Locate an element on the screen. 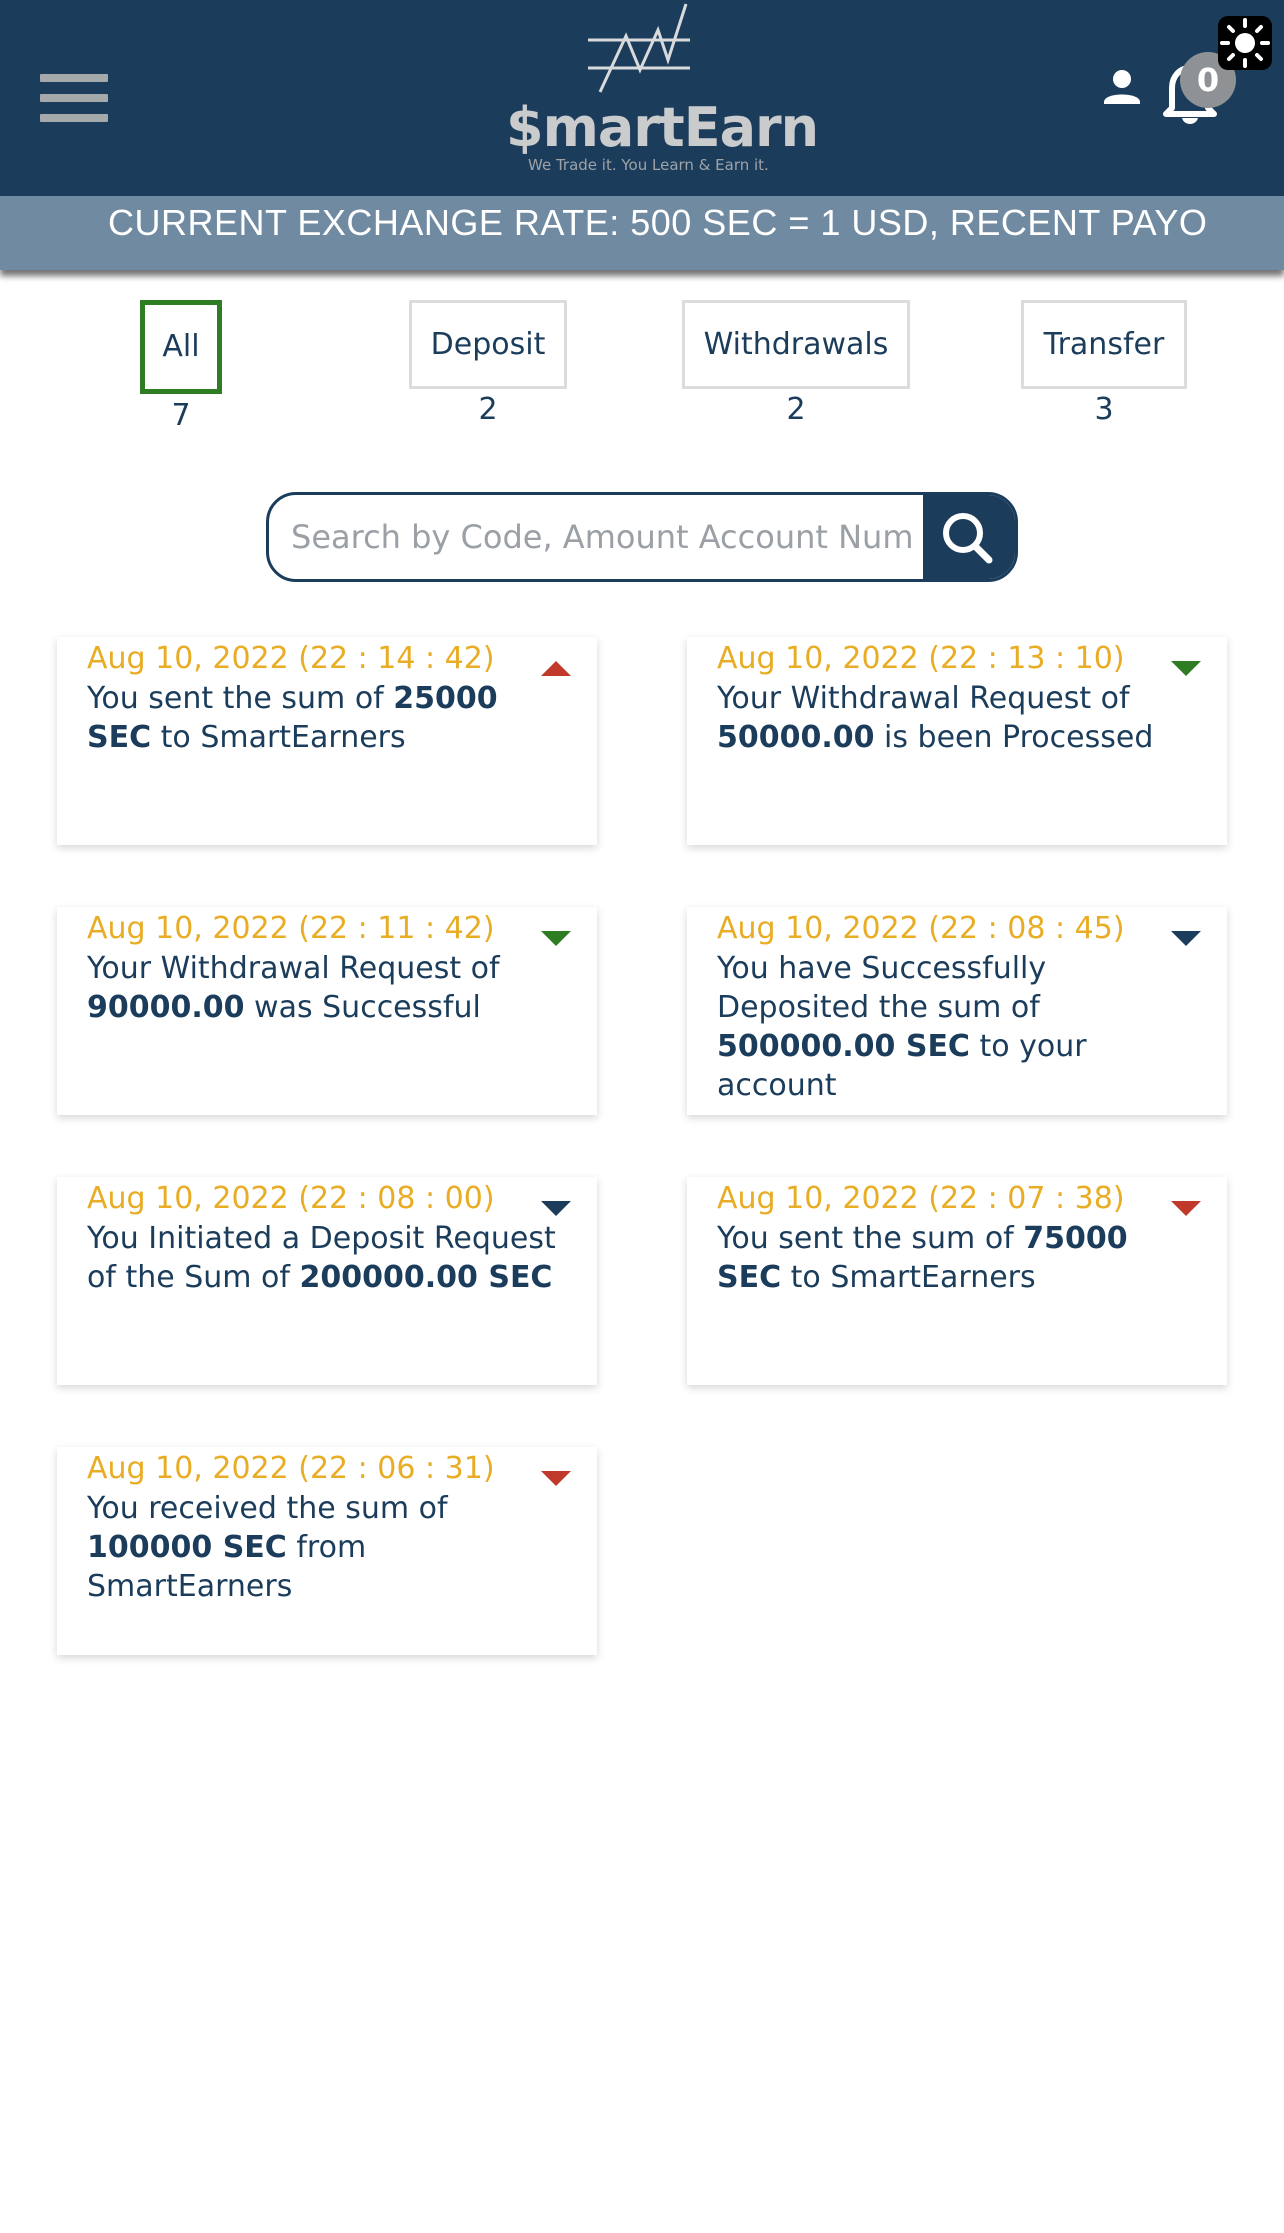  transaction-date: Aug 10, 2022 (22 : 14 : 42) is located at coordinates (291, 658).